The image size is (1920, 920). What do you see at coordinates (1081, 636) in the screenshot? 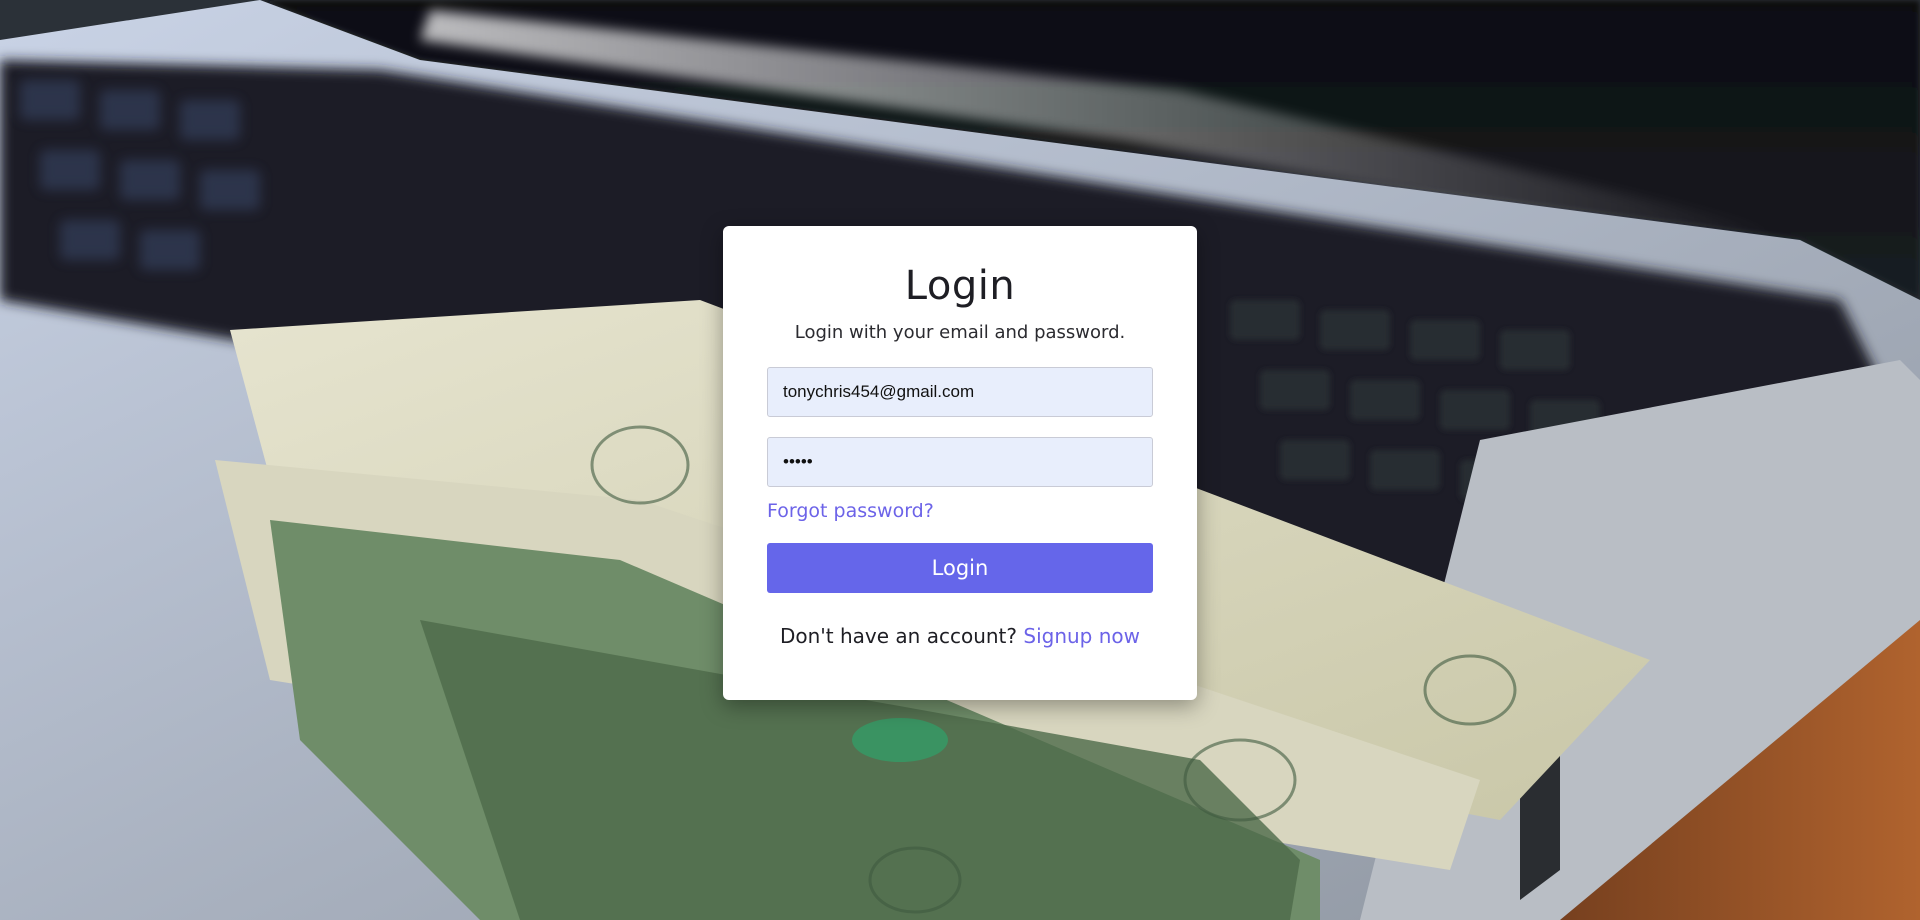
I see `signup-link: Signup now` at bounding box center [1081, 636].